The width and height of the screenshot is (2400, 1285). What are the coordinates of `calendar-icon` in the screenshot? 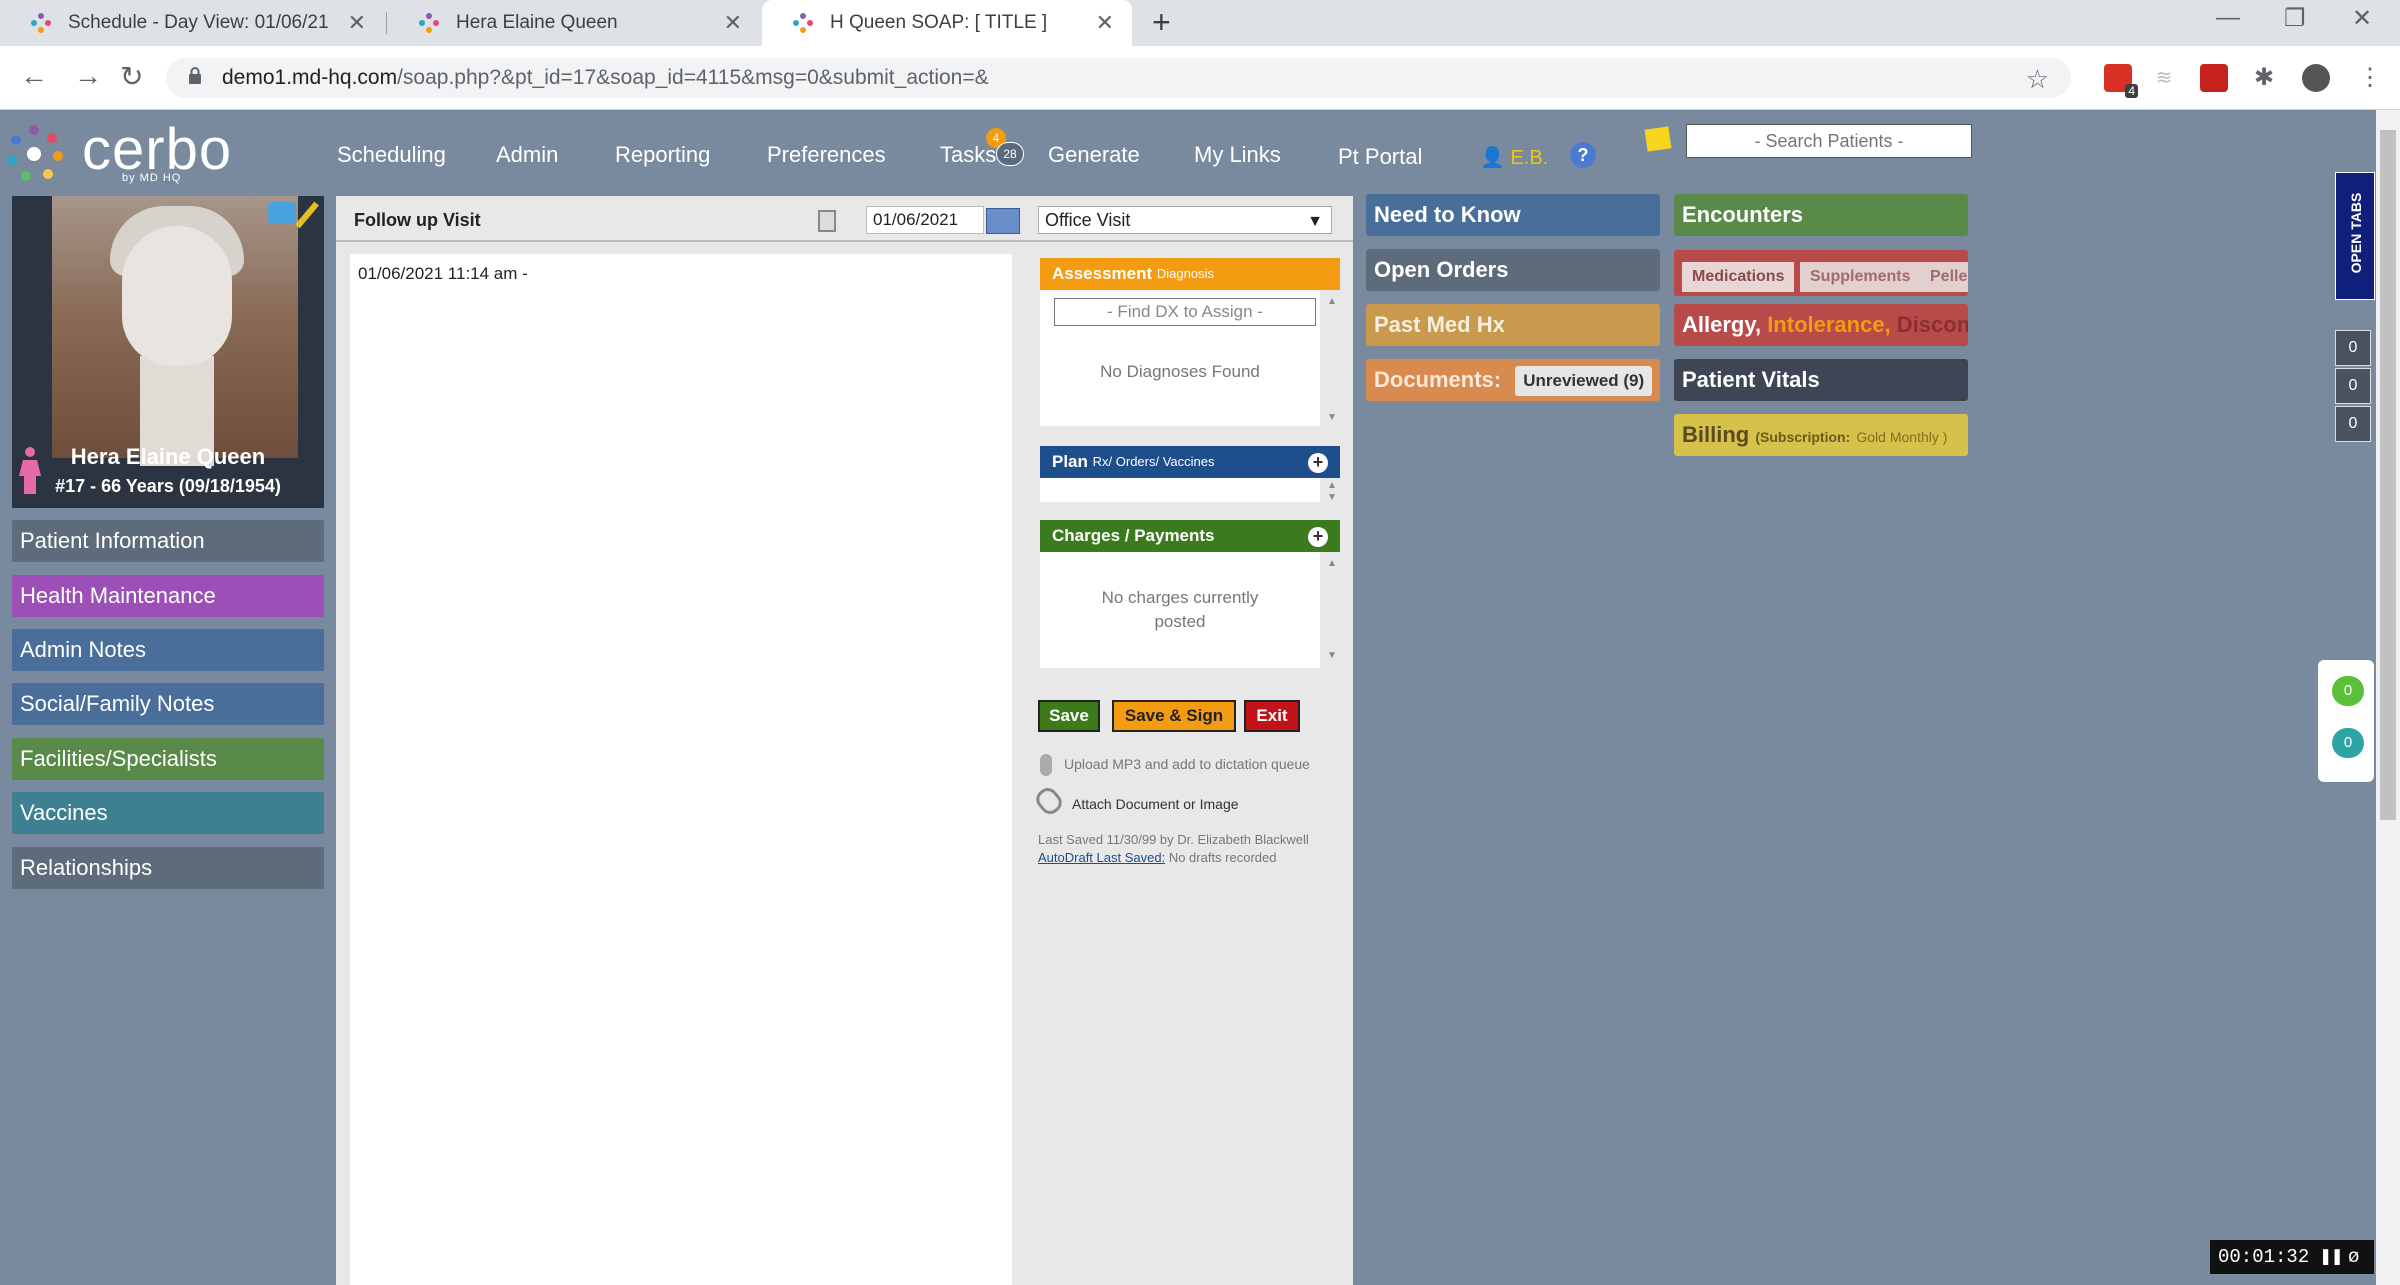 It's located at (1003, 221).